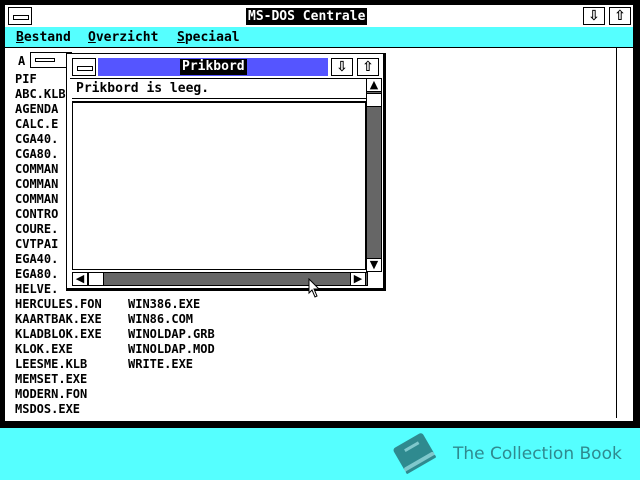  What do you see at coordinates (307, 16) in the screenshot?
I see `window-title: MS-DOS Centrale` at bounding box center [307, 16].